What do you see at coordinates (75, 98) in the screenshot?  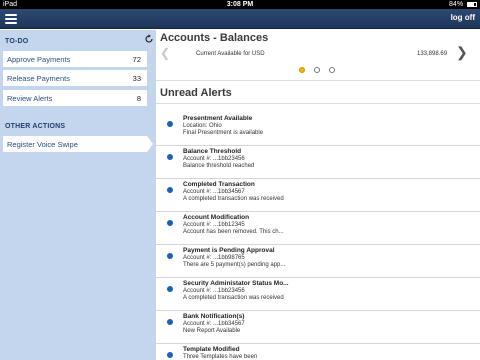 I see `sidebar-item-review-alerts: Review Alerts 8` at bounding box center [75, 98].